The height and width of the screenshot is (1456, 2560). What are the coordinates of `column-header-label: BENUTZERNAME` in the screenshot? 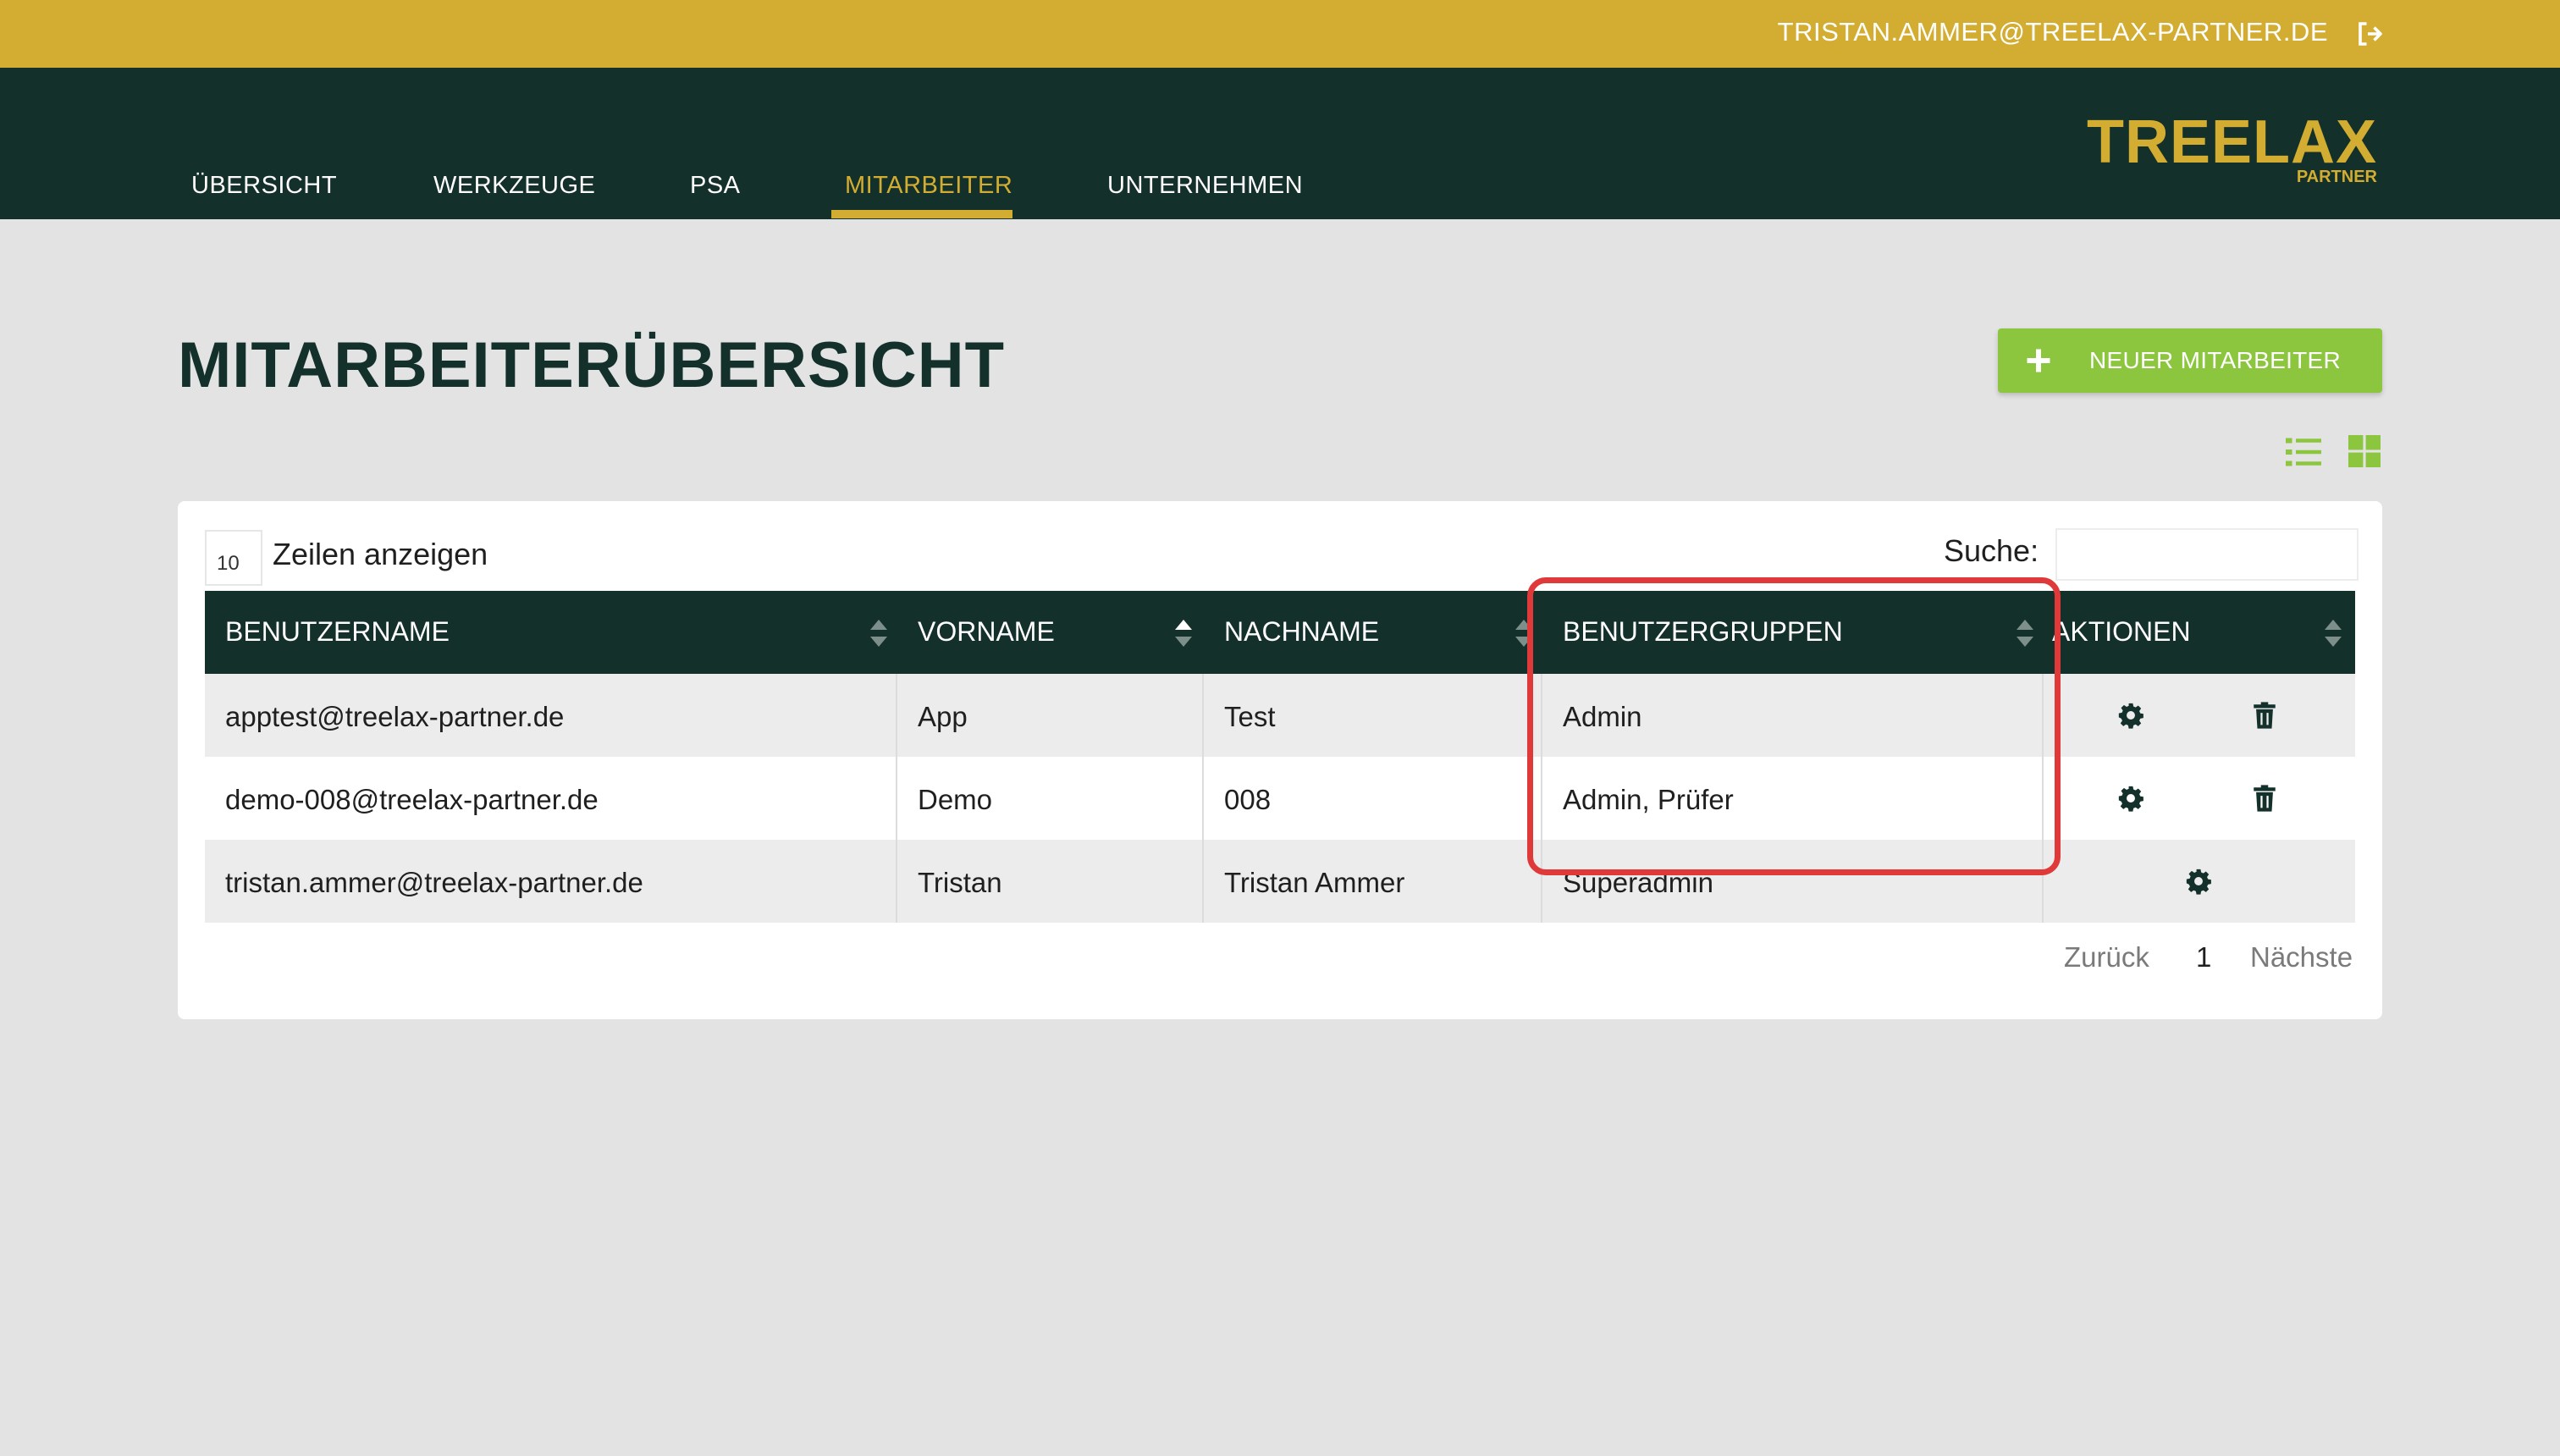 It's located at (337, 631).